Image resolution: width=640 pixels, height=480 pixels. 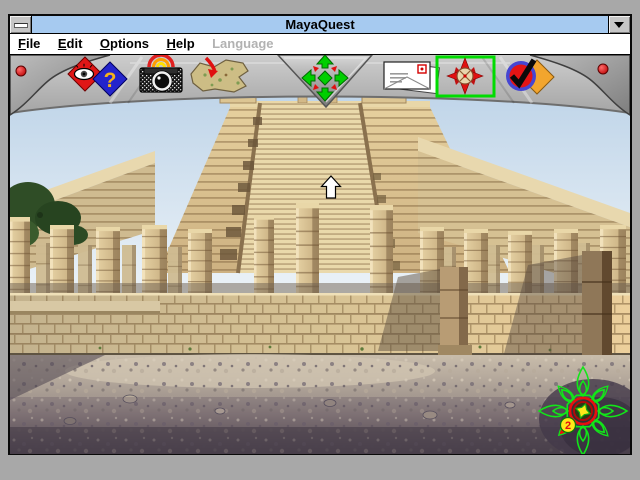 I want to click on dash-icon, so click(x=21, y=25).